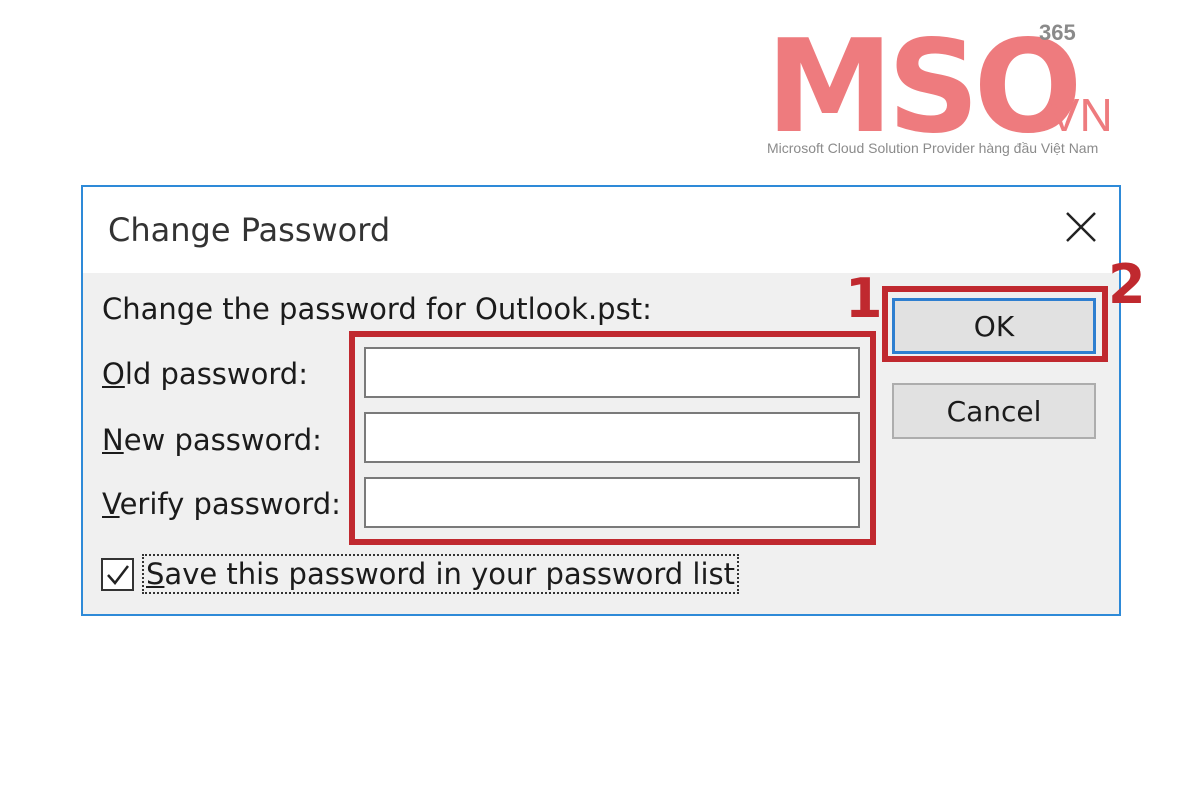  I want to click on ok-button-highlight, so click(995, 324).